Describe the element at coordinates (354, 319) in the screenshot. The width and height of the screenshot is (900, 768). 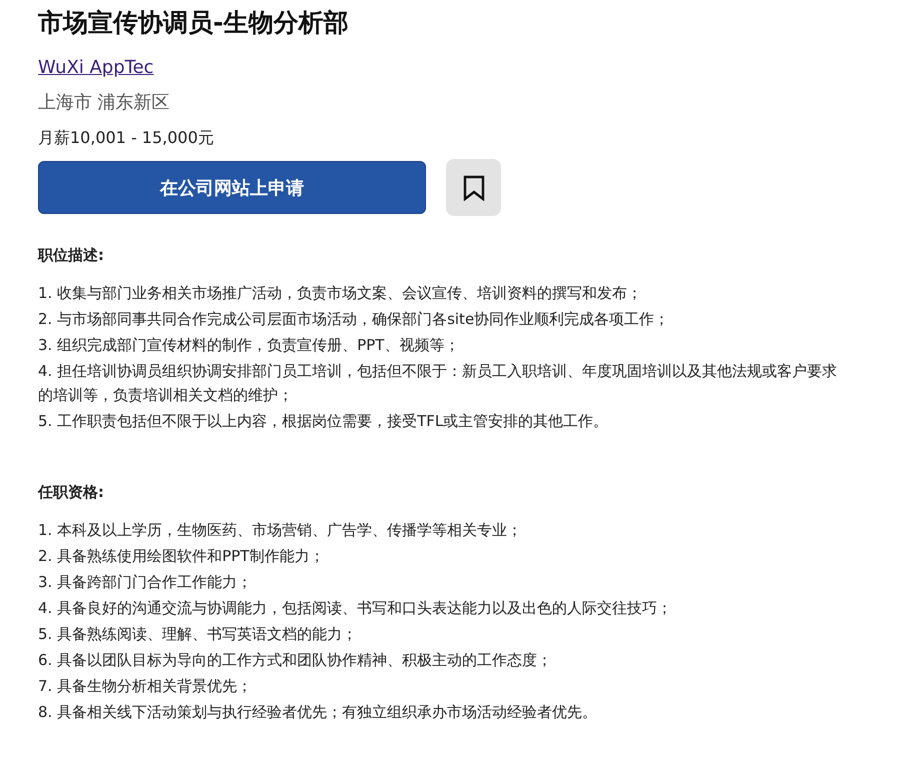
I see `list-item: 2. 与市场部同事共同合作完成公司层面市场活动，确保部门各site协同作业顺利完成各项工作；` at that location.